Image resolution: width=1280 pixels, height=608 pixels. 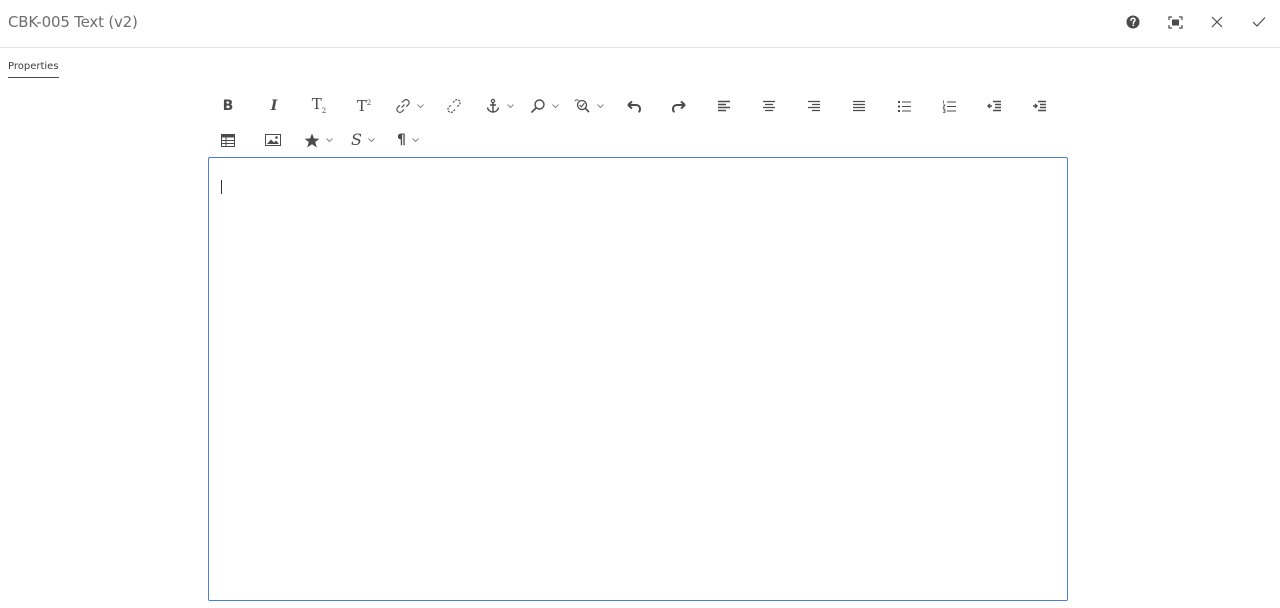 I want to click on subscript-letter: T, so click(x=316, y=104).